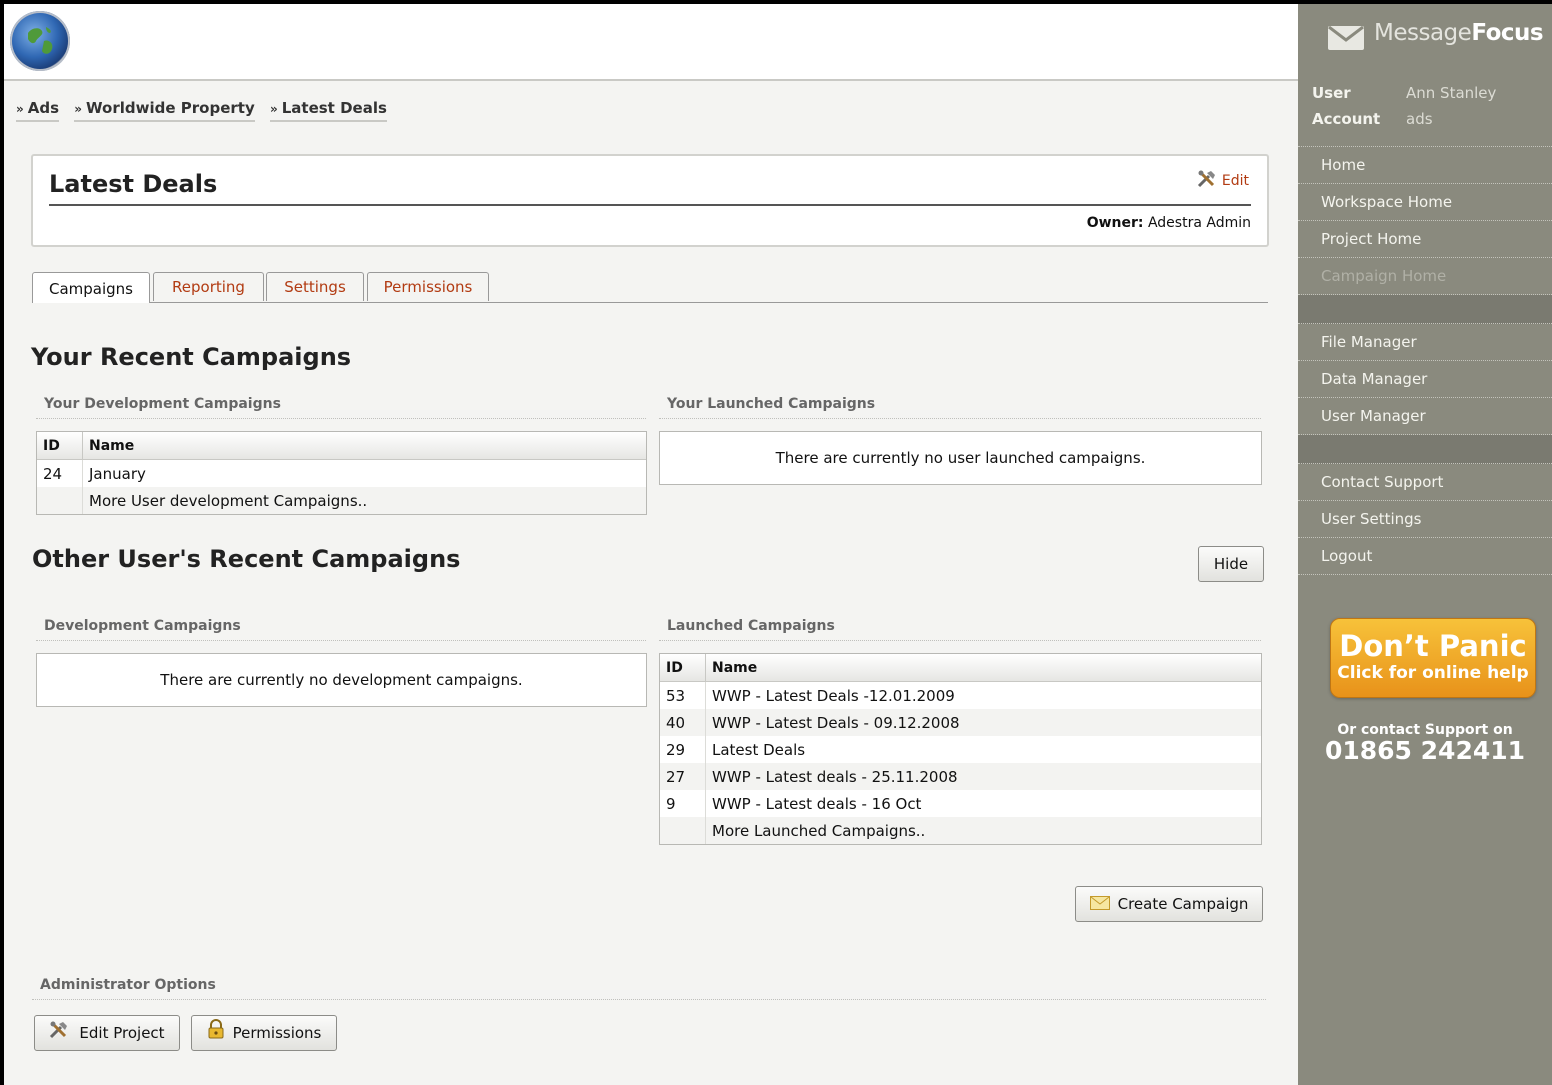 The image size is (1552, 1085). Describe the element at coordinates (1459, 33) in the screenshot. I see `messagefocus-logo: MessageFocus` at that location.